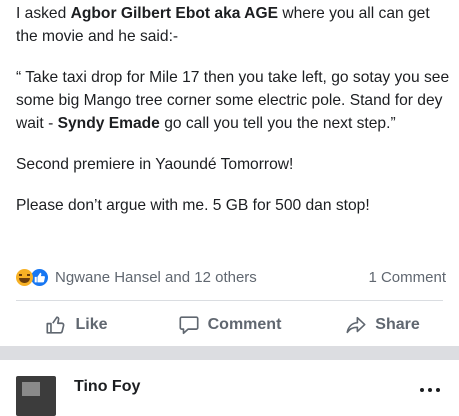 The width and height of the screenshot is (459, 416). I want to click on actions-divider, so click(229, 300).